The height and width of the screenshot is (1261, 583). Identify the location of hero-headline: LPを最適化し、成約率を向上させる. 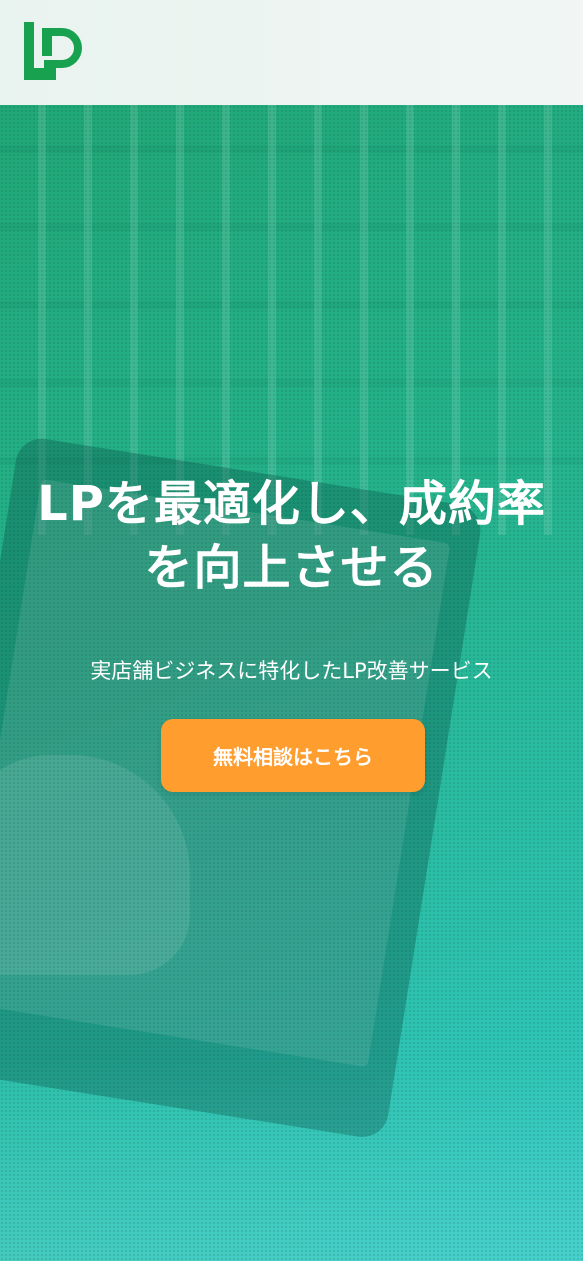
(291, 536).